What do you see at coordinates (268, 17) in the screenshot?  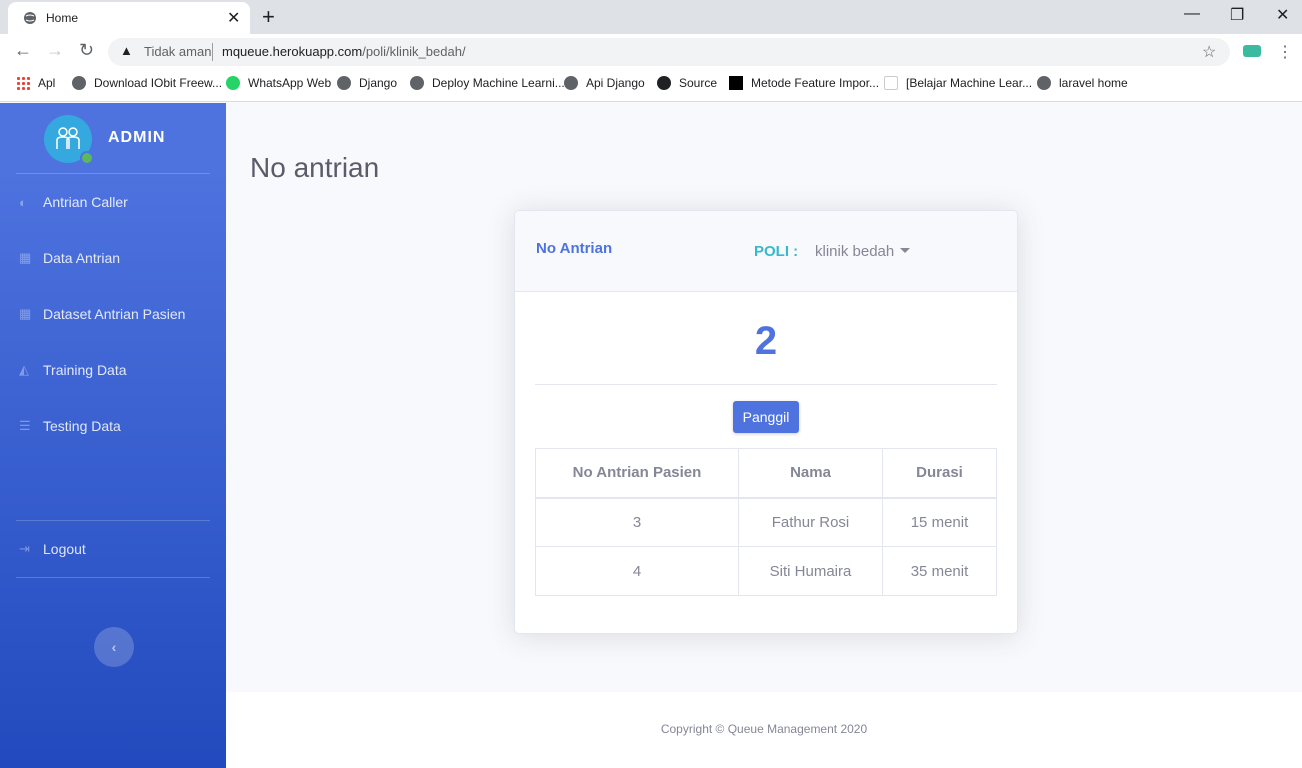 I see `new-tab-icon: +` at bounding box center [268, 17].